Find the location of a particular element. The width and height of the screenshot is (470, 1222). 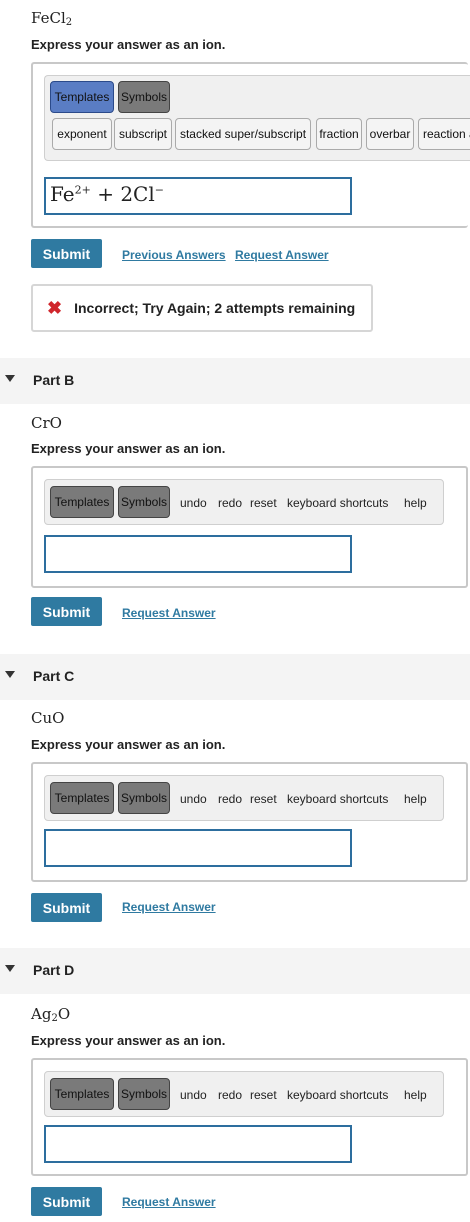

part-b-title: Part B is located at coordinates (54, 380).